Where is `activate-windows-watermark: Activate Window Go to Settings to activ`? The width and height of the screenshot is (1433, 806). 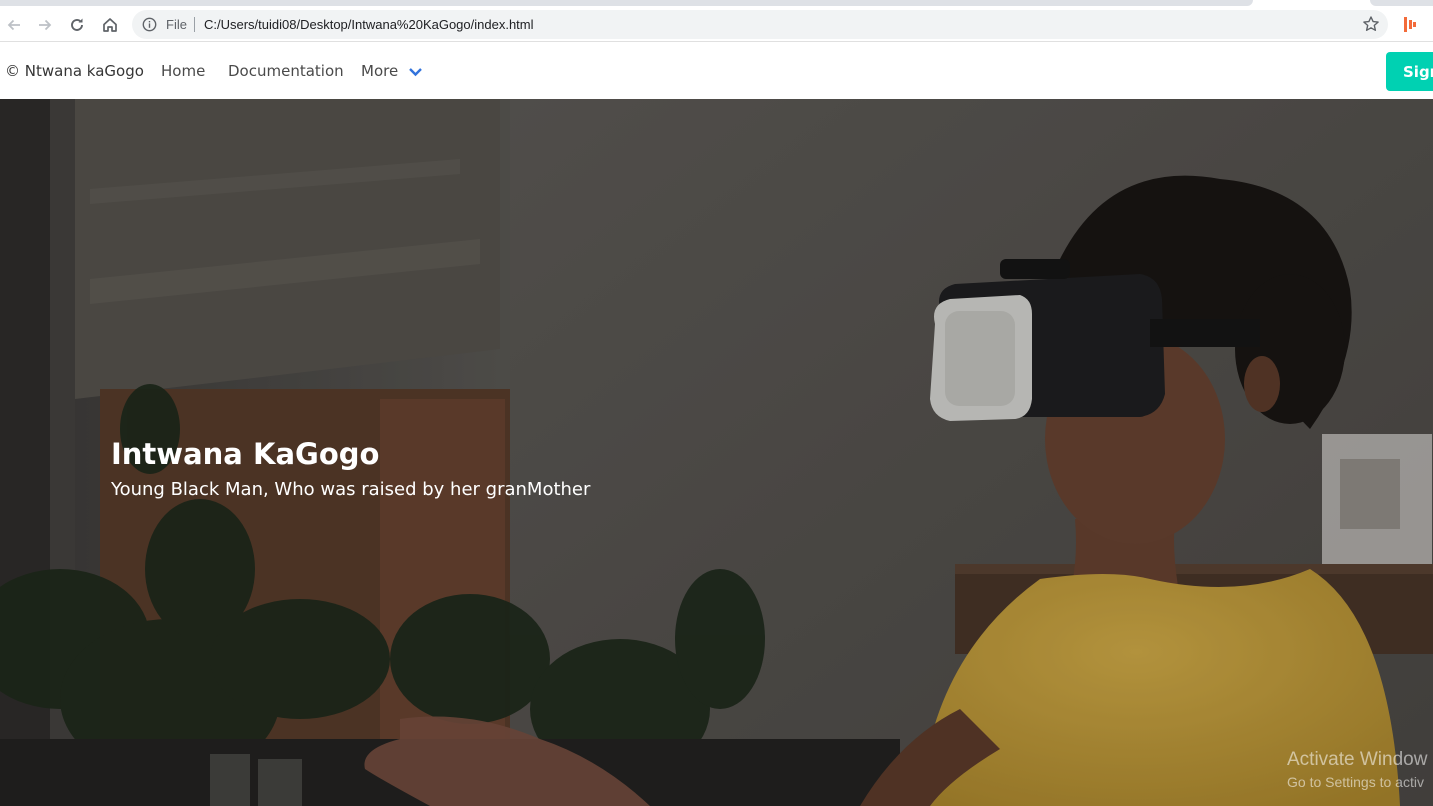 activate-windows-watermark: Activate Window Go to Settings to activ is located at coordinates (1357, 769).